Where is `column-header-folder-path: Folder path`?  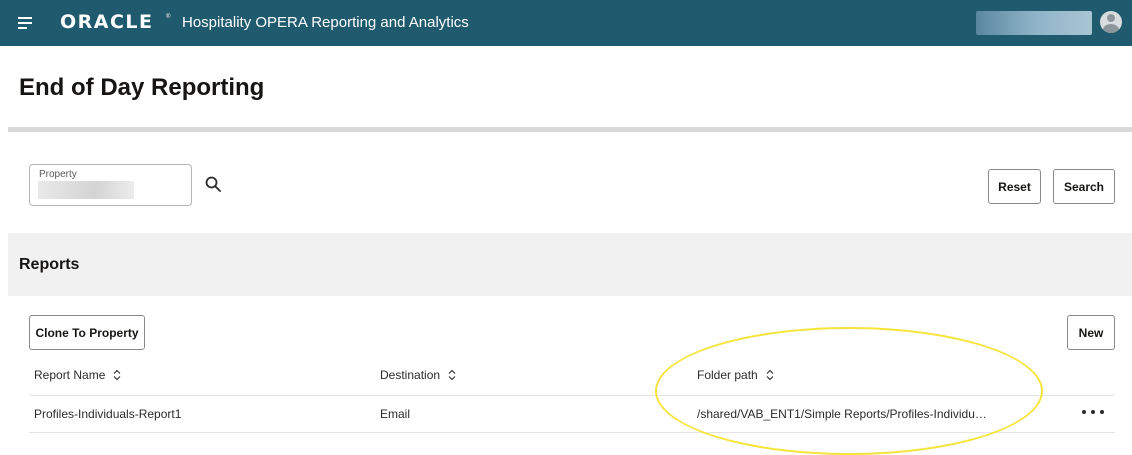
column-header-folder-path: Folder path is located at coordinates (735, 375).